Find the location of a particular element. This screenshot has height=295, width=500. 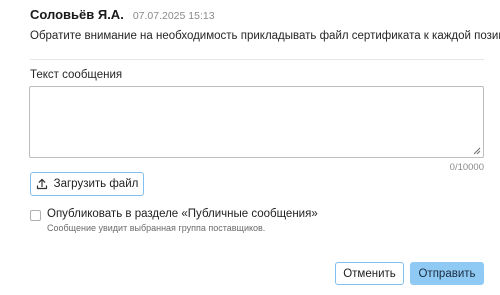

resize-handle-icon is located at coordinates (477, 151).